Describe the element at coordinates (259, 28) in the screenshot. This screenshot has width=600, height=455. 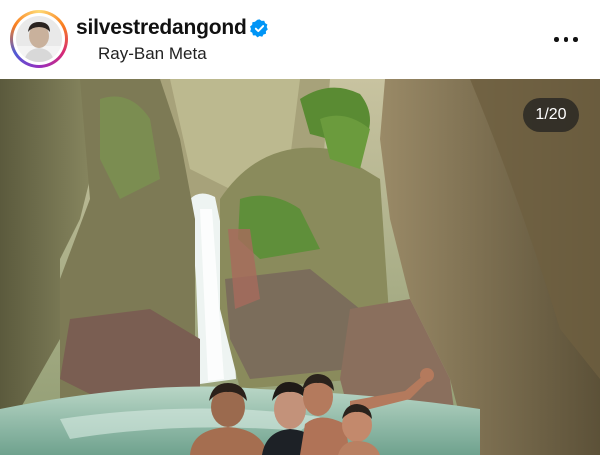
I see `verified-badge-icon` at that location.